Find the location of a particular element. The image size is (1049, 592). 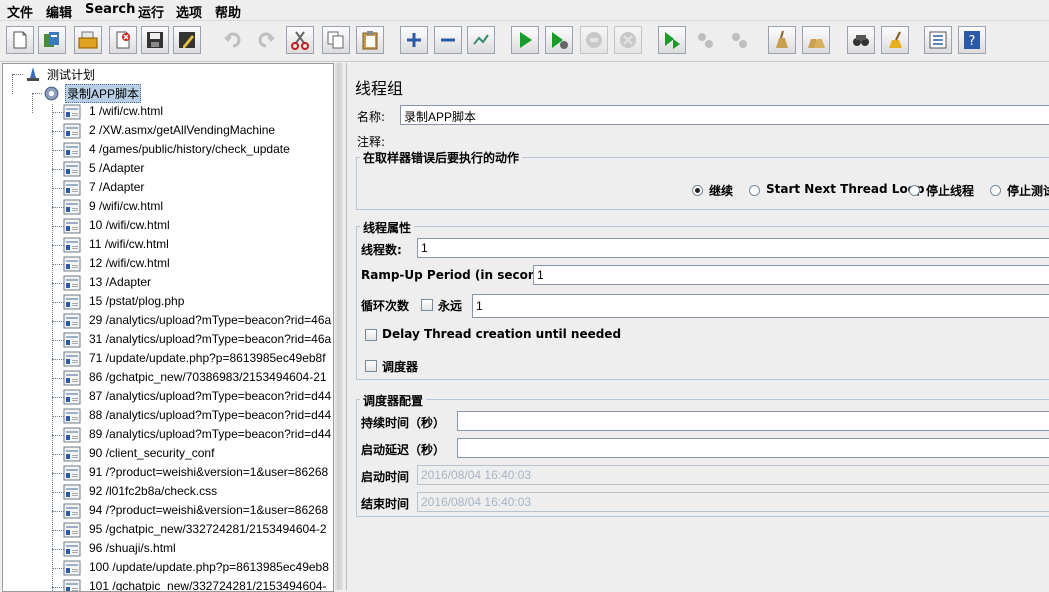

expand-icon is located at coordinates (414, 40).